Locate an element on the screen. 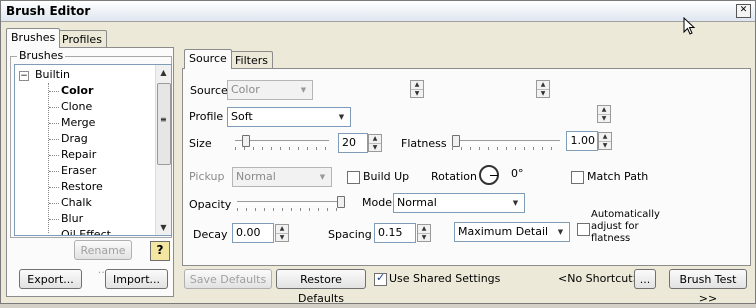  size-slider is located at coordinates (282, 142).